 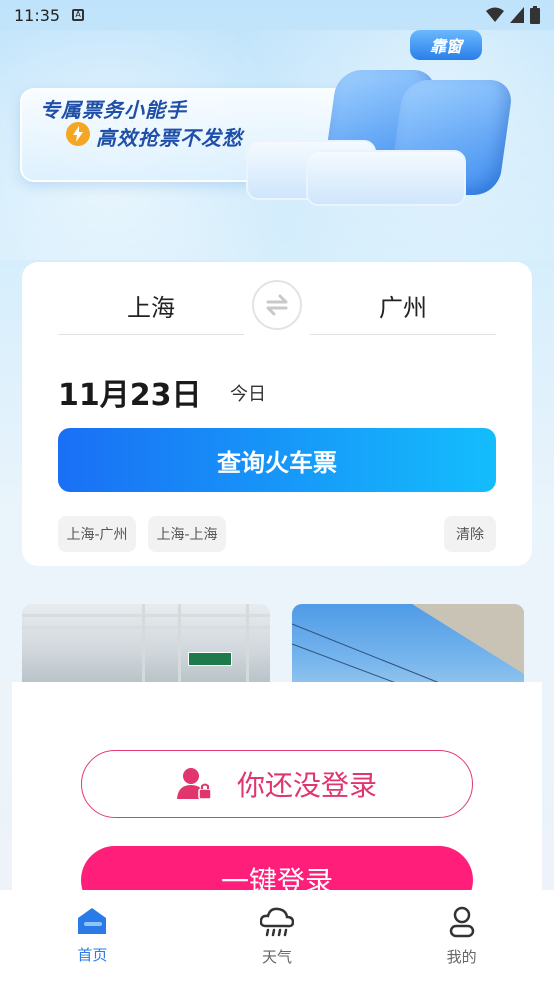 What do you see at coordinates (403, 334) in the screenshot?
I see `to-city-underline` at bounding box center [403, 334].